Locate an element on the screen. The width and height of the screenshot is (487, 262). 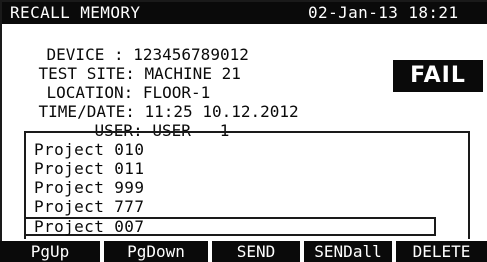
send-softkey: SEND is located at coordinates (256, 251).